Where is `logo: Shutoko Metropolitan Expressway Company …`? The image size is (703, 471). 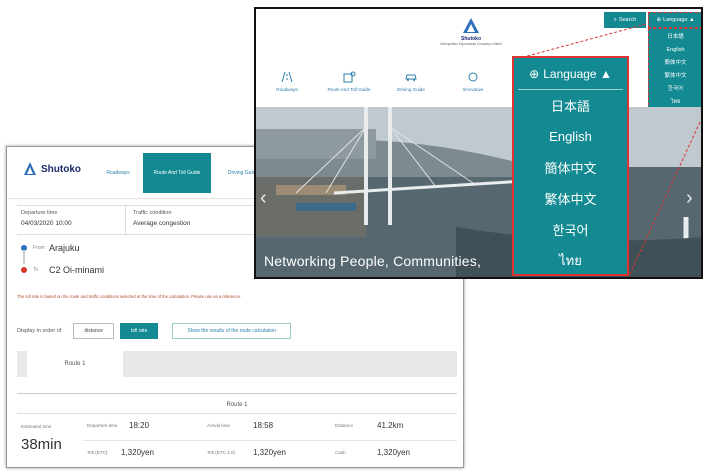
logo: Shutoko Metropolitan Expressway Company … is located at coordinates (471, 31).